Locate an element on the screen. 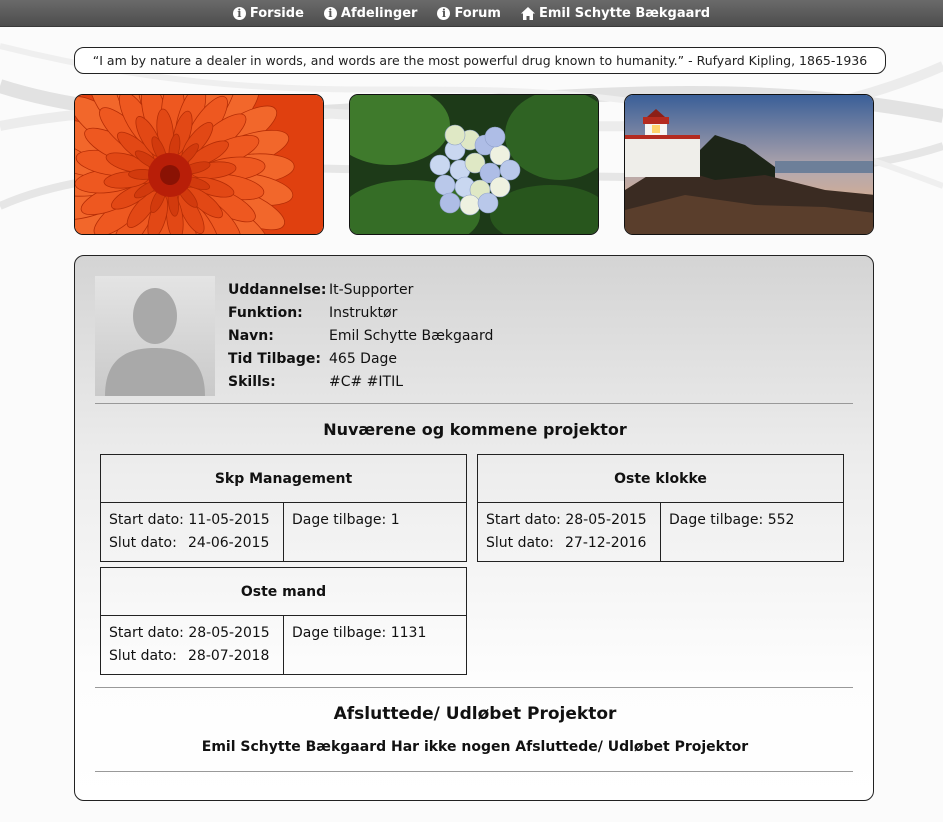  education-value: It-Supporter is located at coordinates (371, 289).